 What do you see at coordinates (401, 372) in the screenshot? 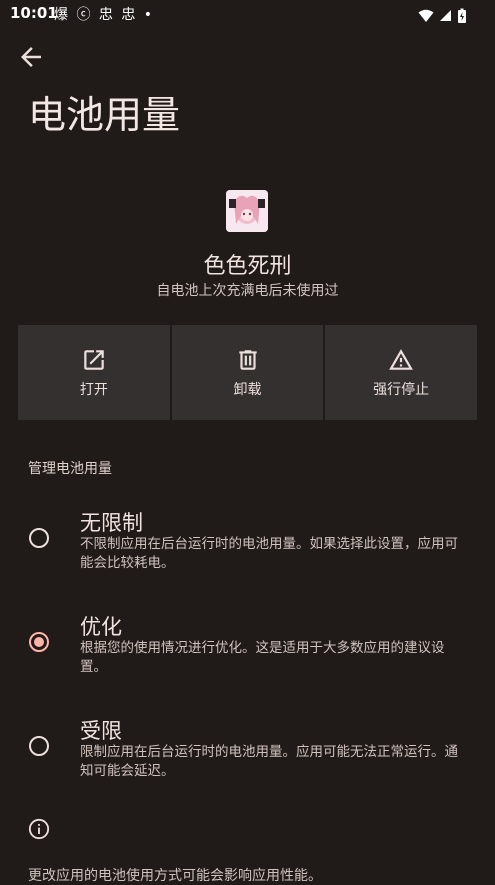
I see `force-stop-button: 强行停止` at bounding box center [401, 372].